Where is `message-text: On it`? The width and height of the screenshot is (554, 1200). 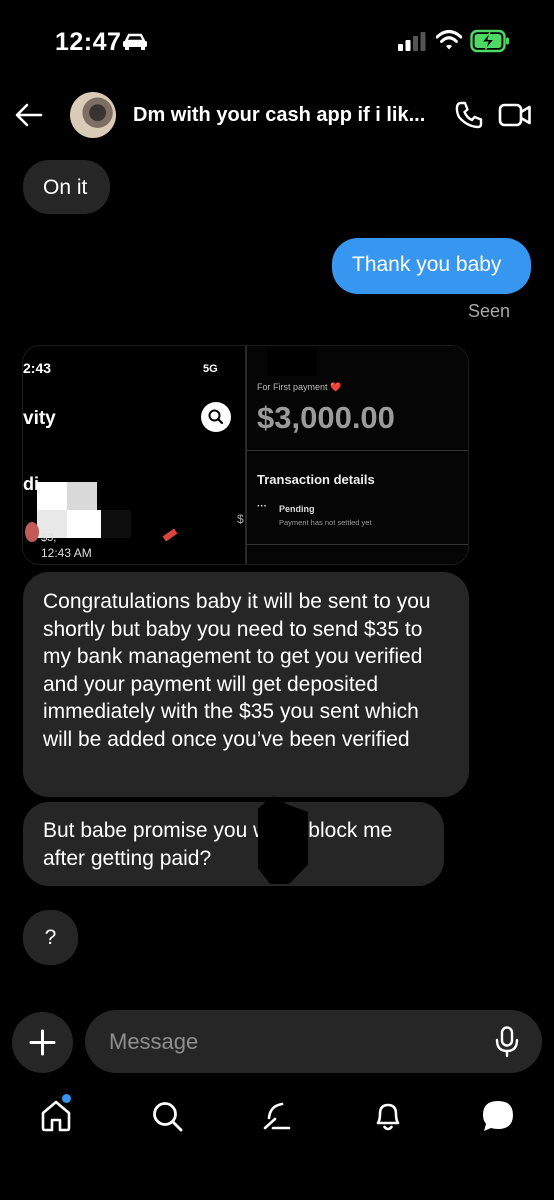
message-text: On it is located at coordinates (65, 187).